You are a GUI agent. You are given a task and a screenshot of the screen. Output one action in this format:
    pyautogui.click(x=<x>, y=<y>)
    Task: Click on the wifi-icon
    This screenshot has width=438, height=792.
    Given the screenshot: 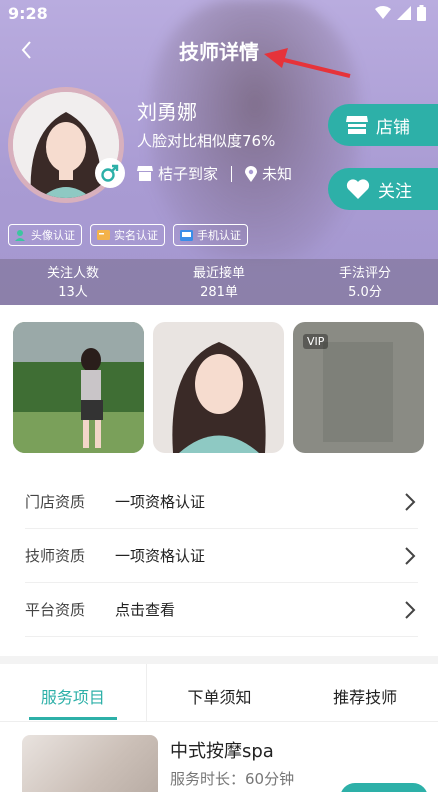 What is the action you would take?
    pyautogui.click(x=383, y=12)
    